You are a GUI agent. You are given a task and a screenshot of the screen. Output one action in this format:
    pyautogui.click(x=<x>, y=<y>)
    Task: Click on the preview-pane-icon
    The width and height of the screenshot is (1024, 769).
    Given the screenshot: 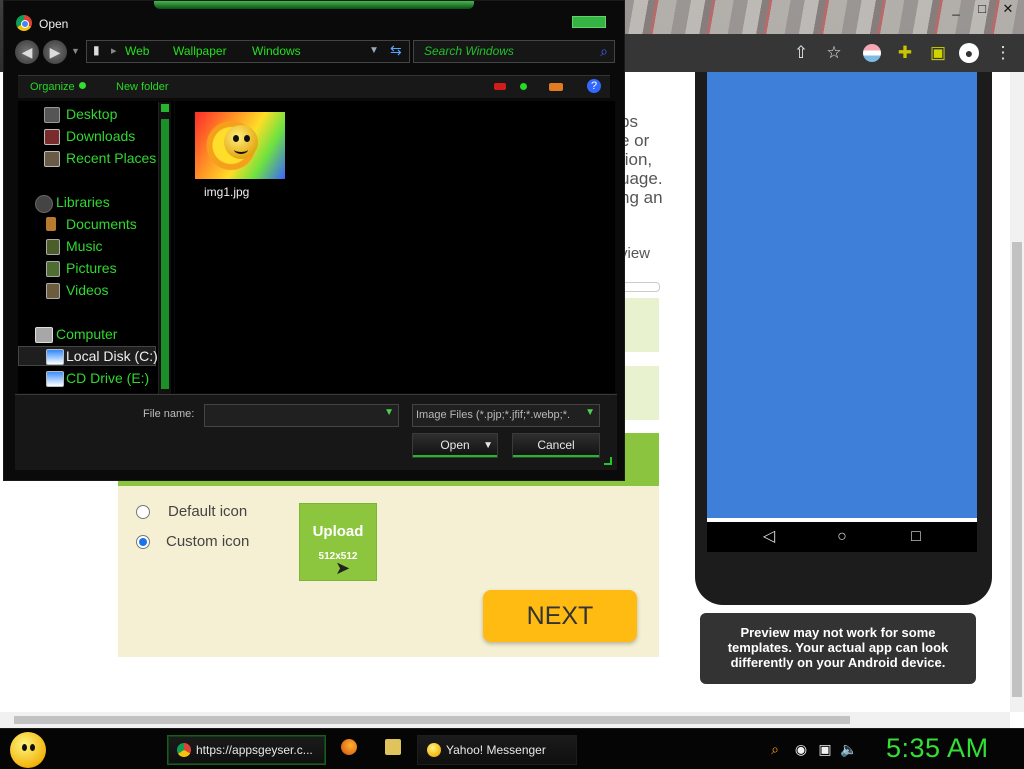 What is the action you would take?
    pyautogui.click(x=556, y=87)
    